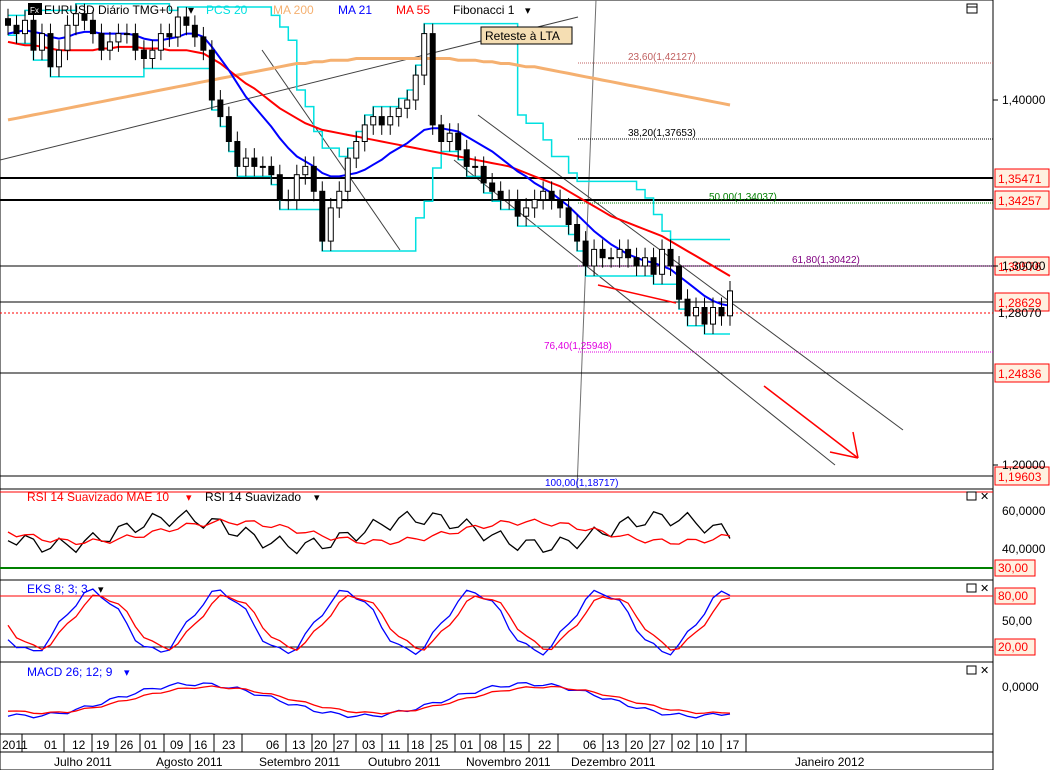  Describe the element at coordinates (613, 762) in the screenshot. I see `x-month-label: Dezembro 2011` at that location.